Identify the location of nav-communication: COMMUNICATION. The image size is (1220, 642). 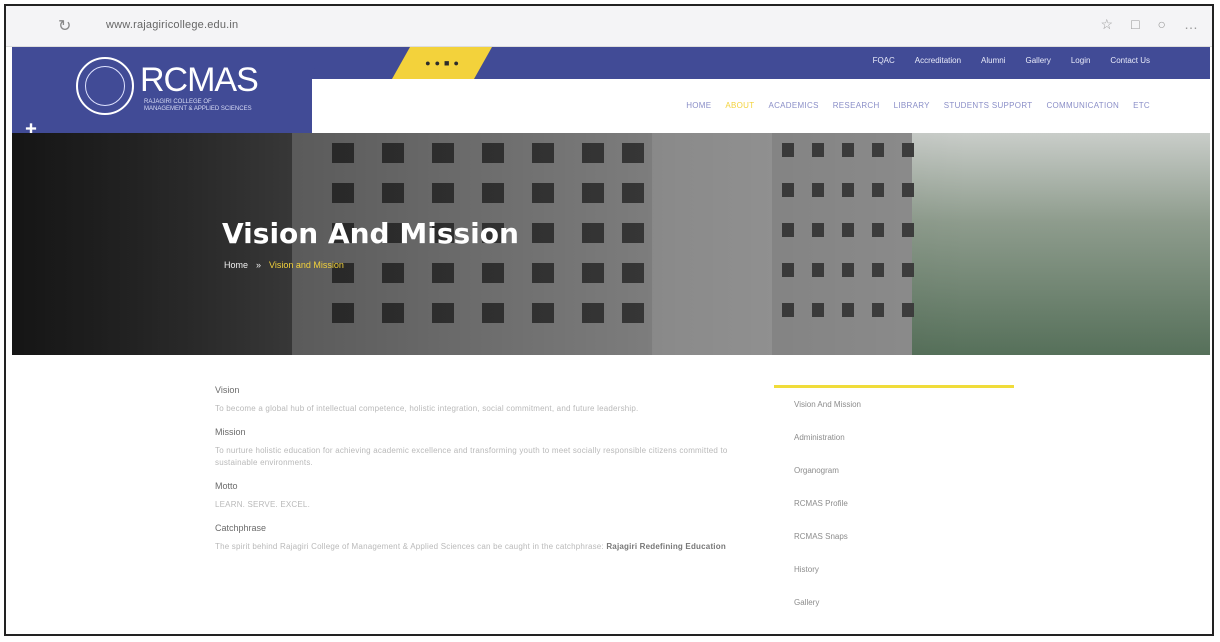
(1082, 105).